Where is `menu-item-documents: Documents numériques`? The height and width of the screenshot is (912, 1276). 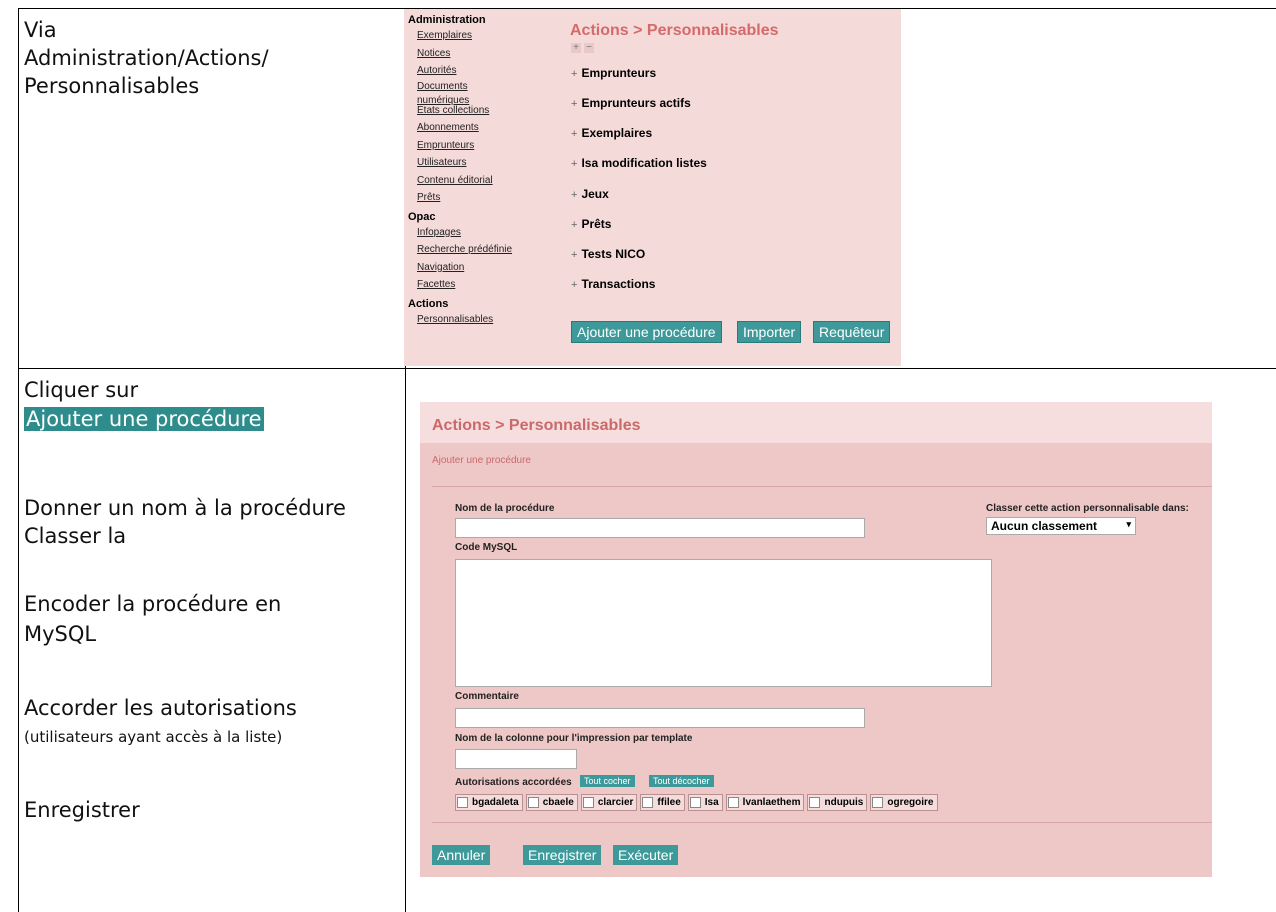
menu-item-documents: Documents numériques is located at coordinates (452, 93).